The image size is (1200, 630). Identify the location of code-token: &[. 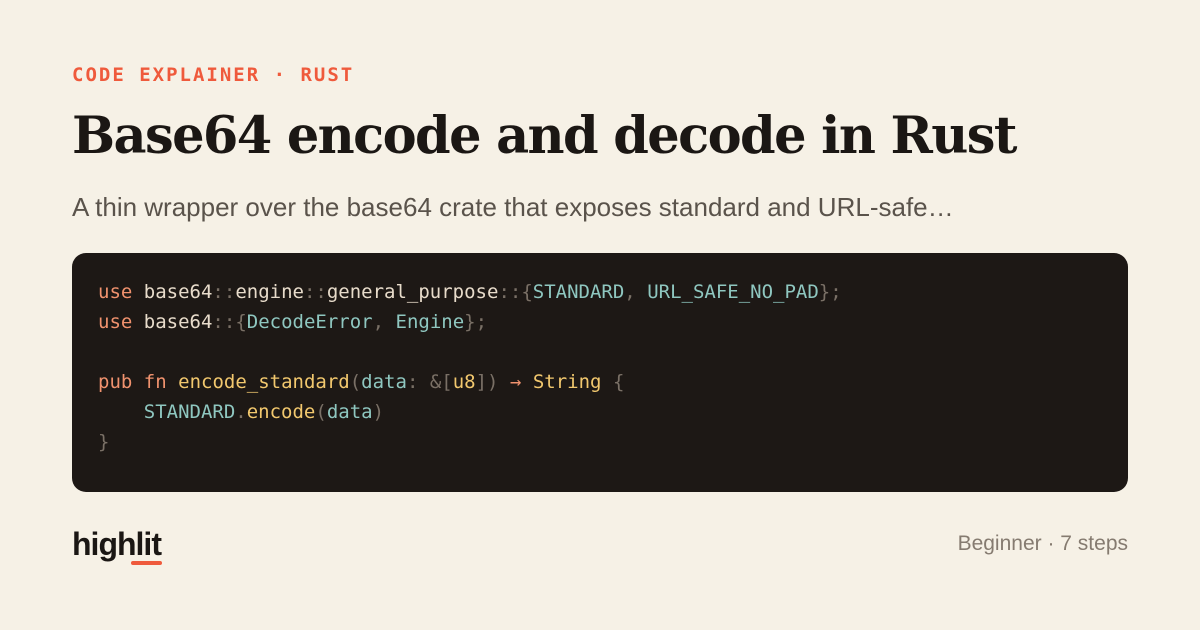
(441, 382).